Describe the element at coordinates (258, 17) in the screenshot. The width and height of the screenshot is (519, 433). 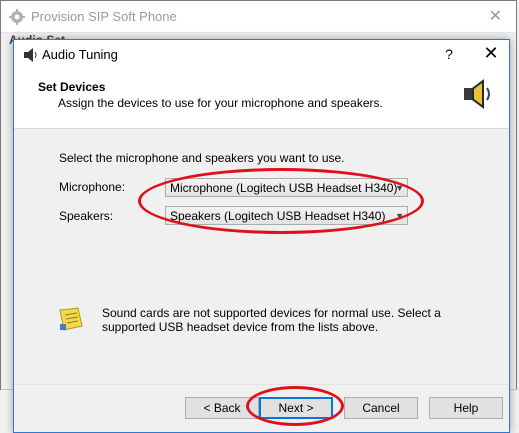
I see `background-titlebar: Provision SIP Soft Phone ✕` at that location.